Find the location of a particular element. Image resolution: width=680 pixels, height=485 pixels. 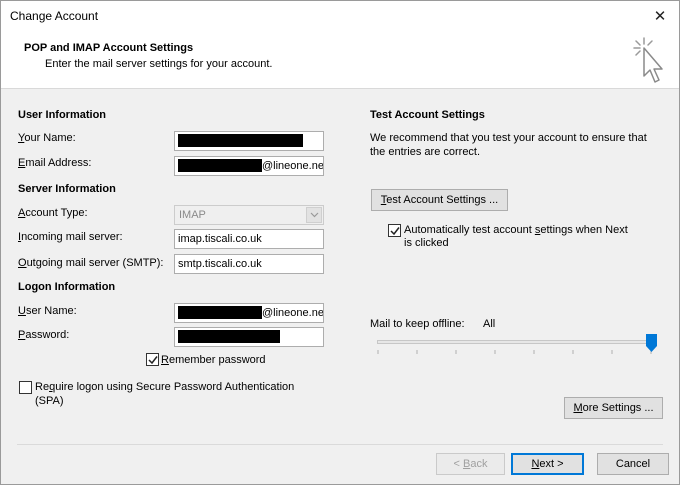

incoming-label-text: ncoming mail server: is located at coordinates (72, 237).